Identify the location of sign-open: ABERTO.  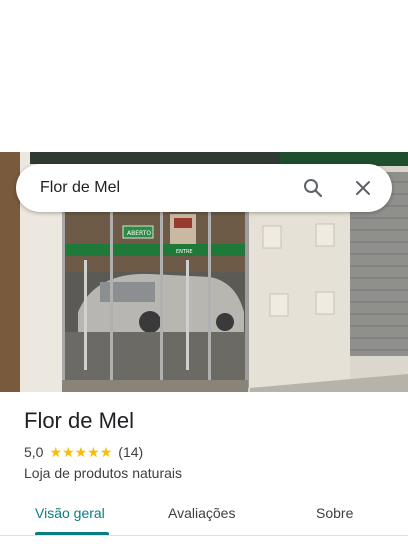
(139, 233).